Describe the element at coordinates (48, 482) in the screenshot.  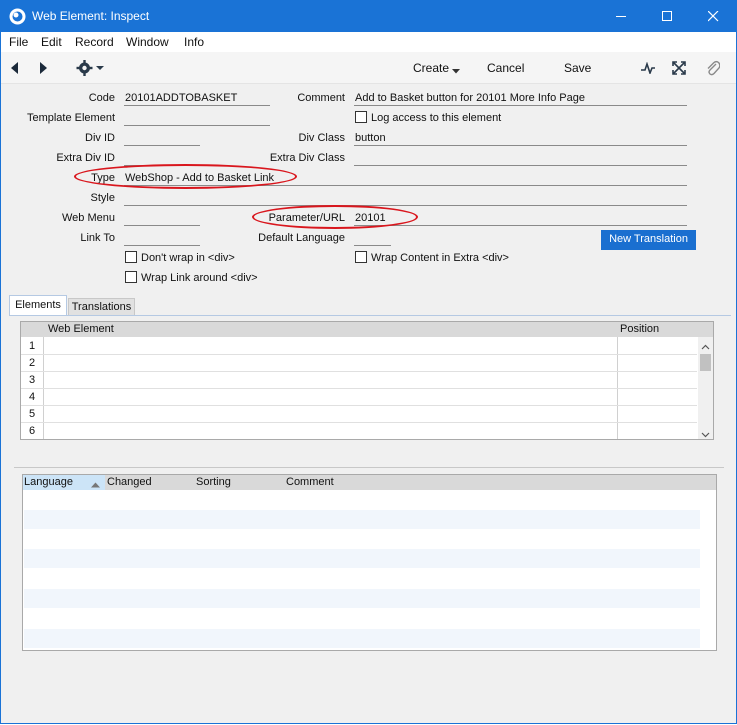
I see `col-language: Language` at that location.